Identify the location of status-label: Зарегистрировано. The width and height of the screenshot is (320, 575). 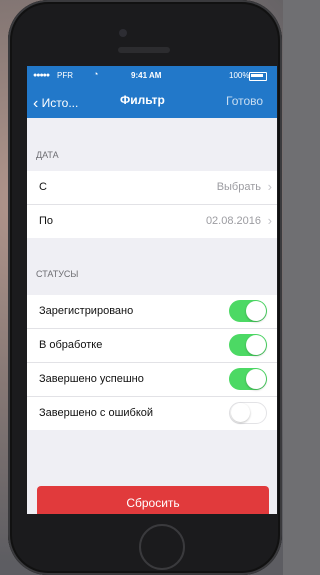
(86, 311).